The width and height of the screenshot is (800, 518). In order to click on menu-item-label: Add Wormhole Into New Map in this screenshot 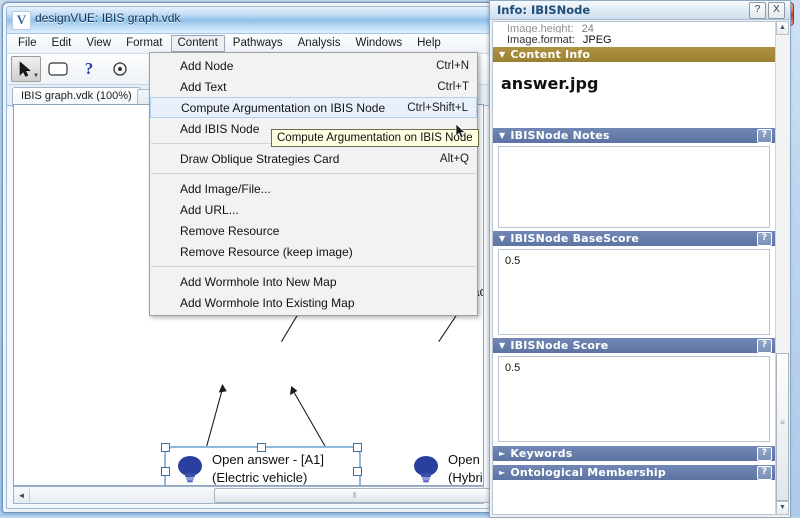, I will do `click(258, 281)`.